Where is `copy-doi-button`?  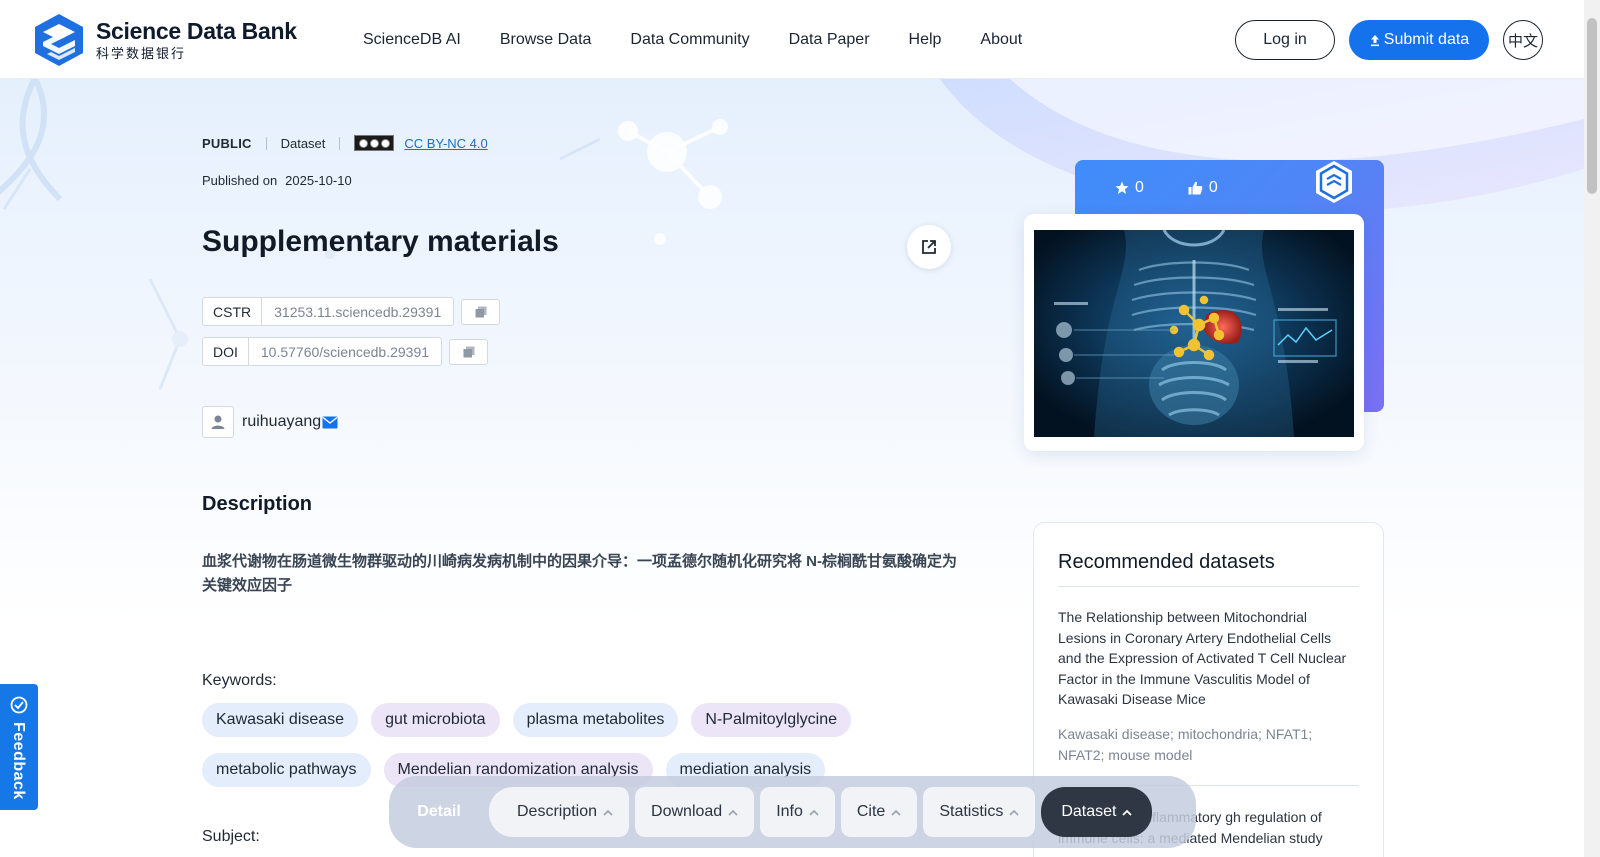
copy-doi-button is located at coordinates (469, 351).